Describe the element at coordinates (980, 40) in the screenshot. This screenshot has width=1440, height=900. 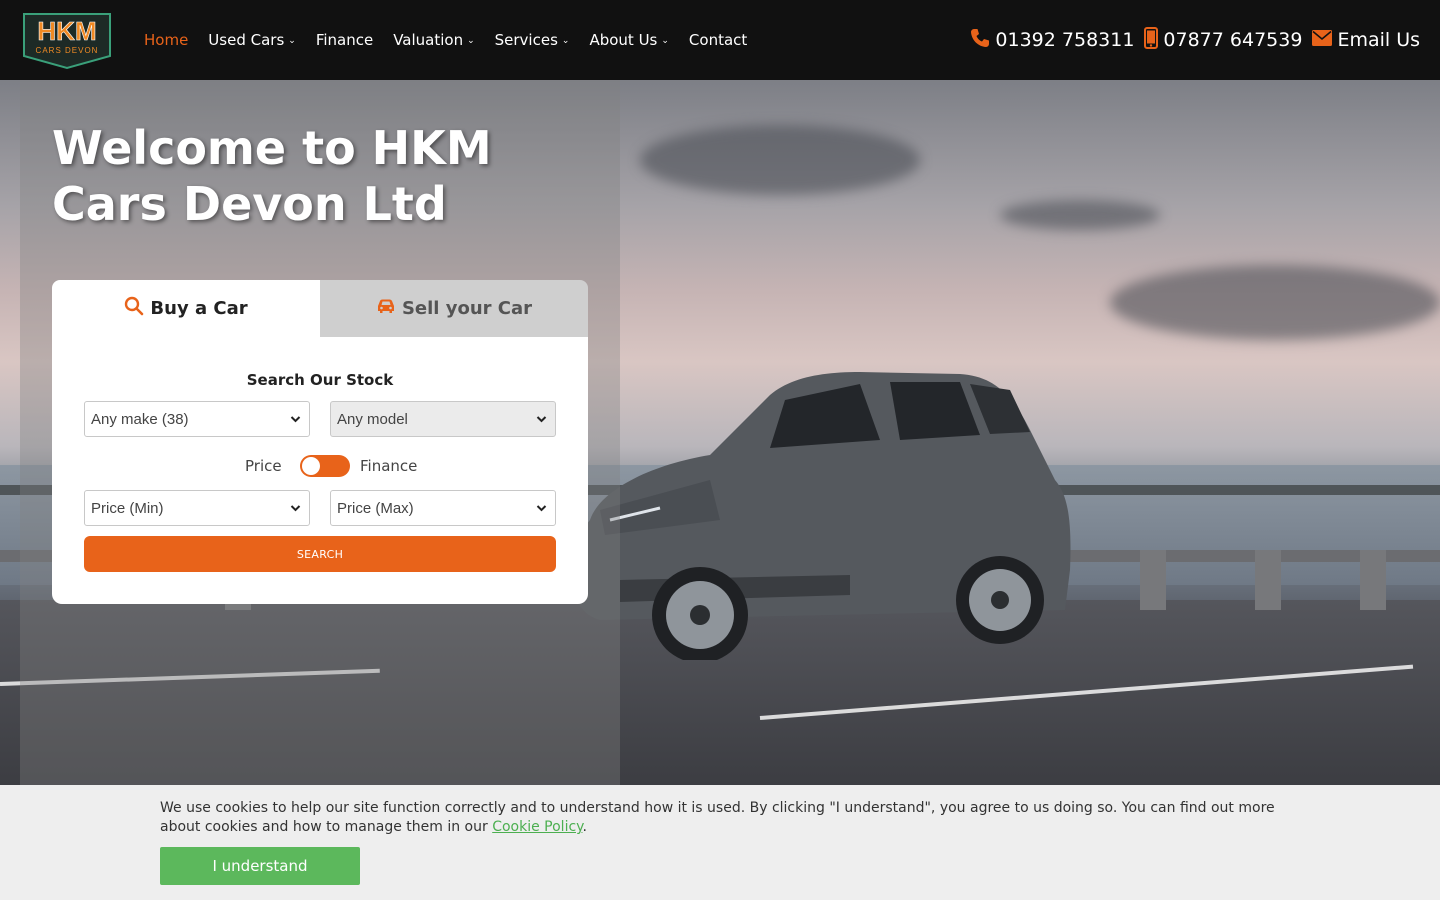
I see `phone-icon` at that location.